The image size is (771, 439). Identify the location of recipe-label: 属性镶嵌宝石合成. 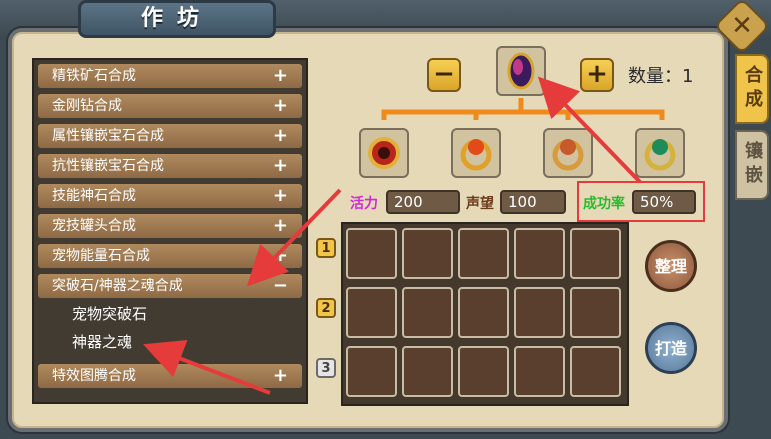
(108, 136).